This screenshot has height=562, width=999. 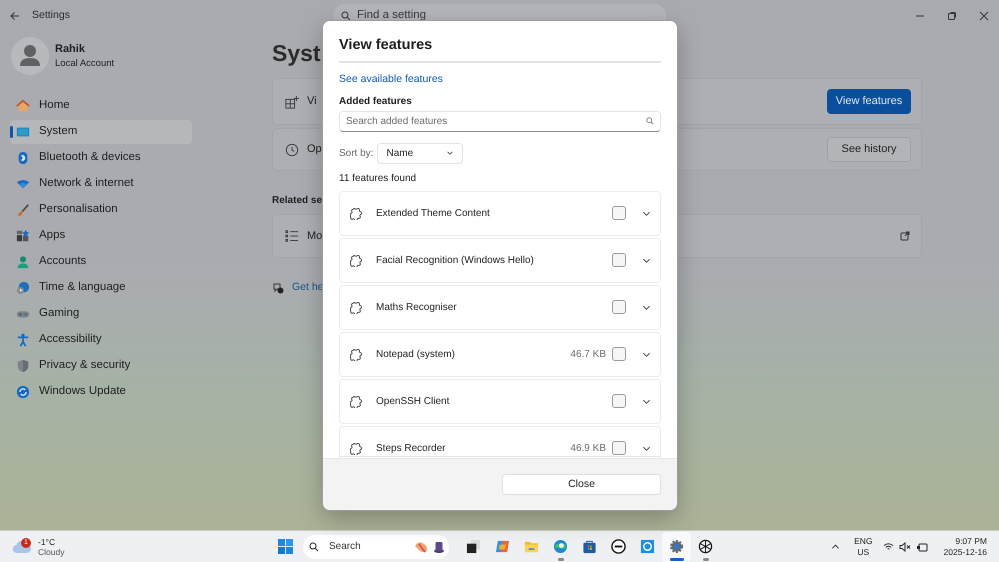 I want to click on globe-clock-icon, so click(x=23, y=288).